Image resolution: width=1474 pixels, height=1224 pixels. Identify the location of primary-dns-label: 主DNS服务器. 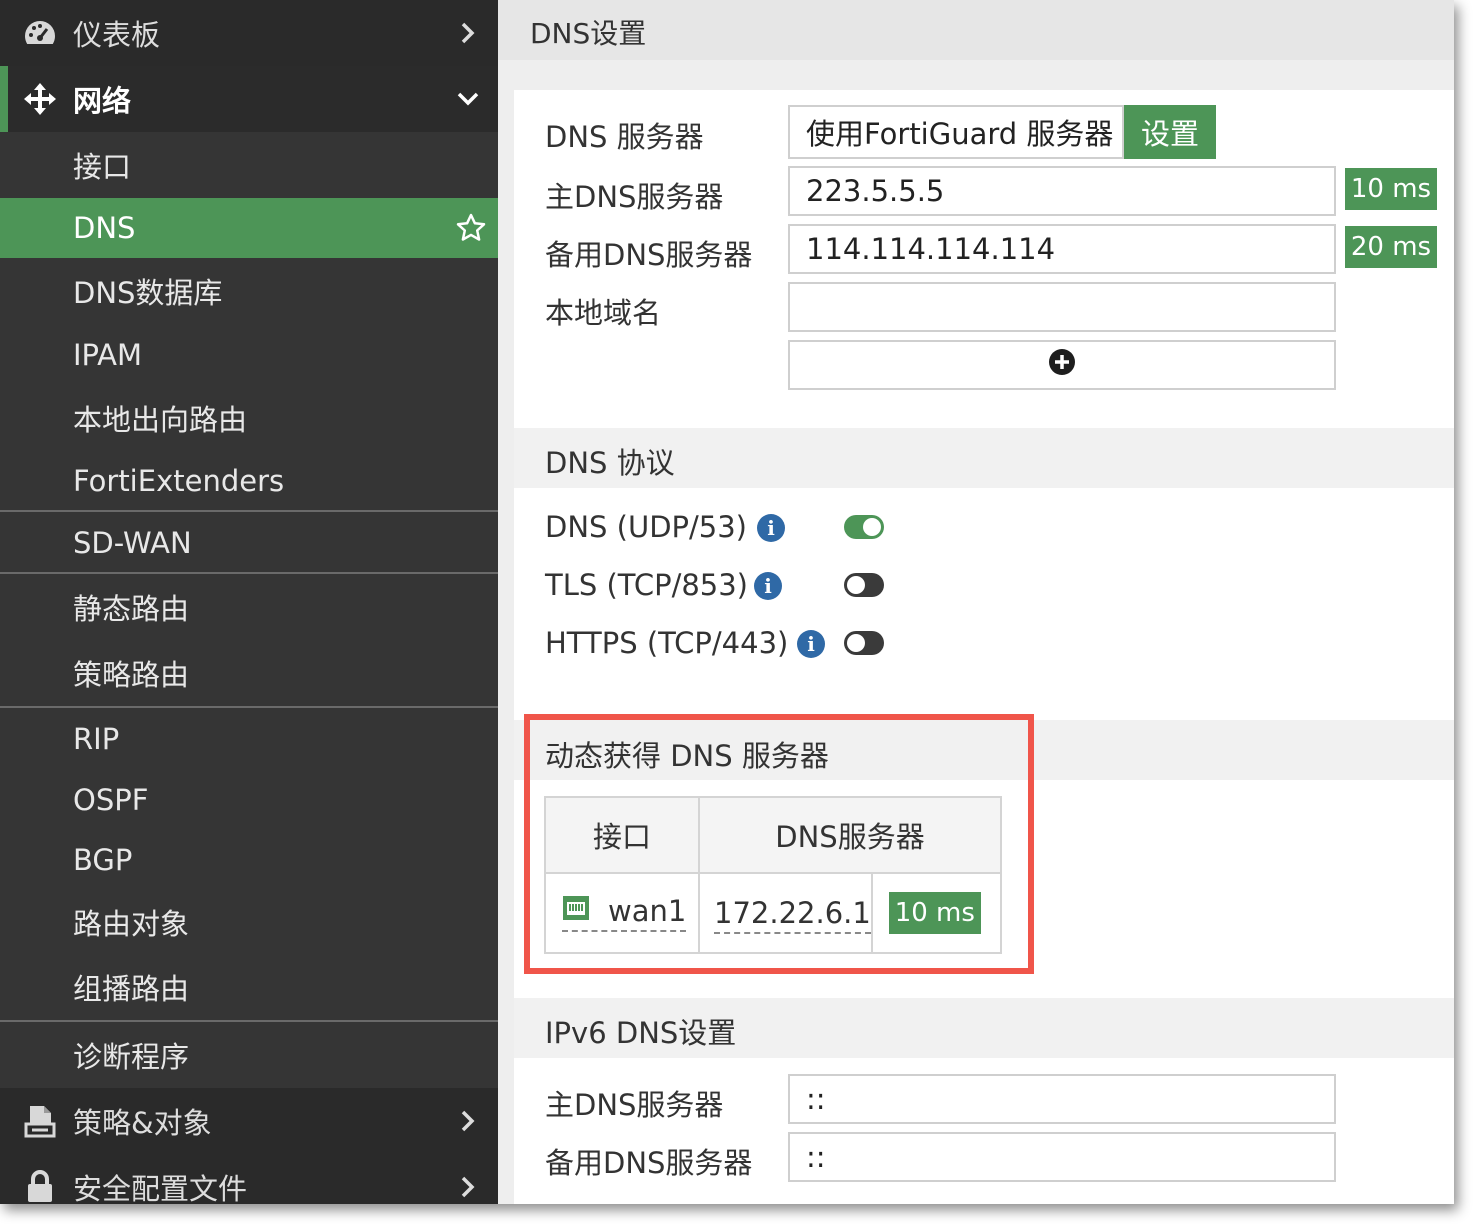
(634, 197).